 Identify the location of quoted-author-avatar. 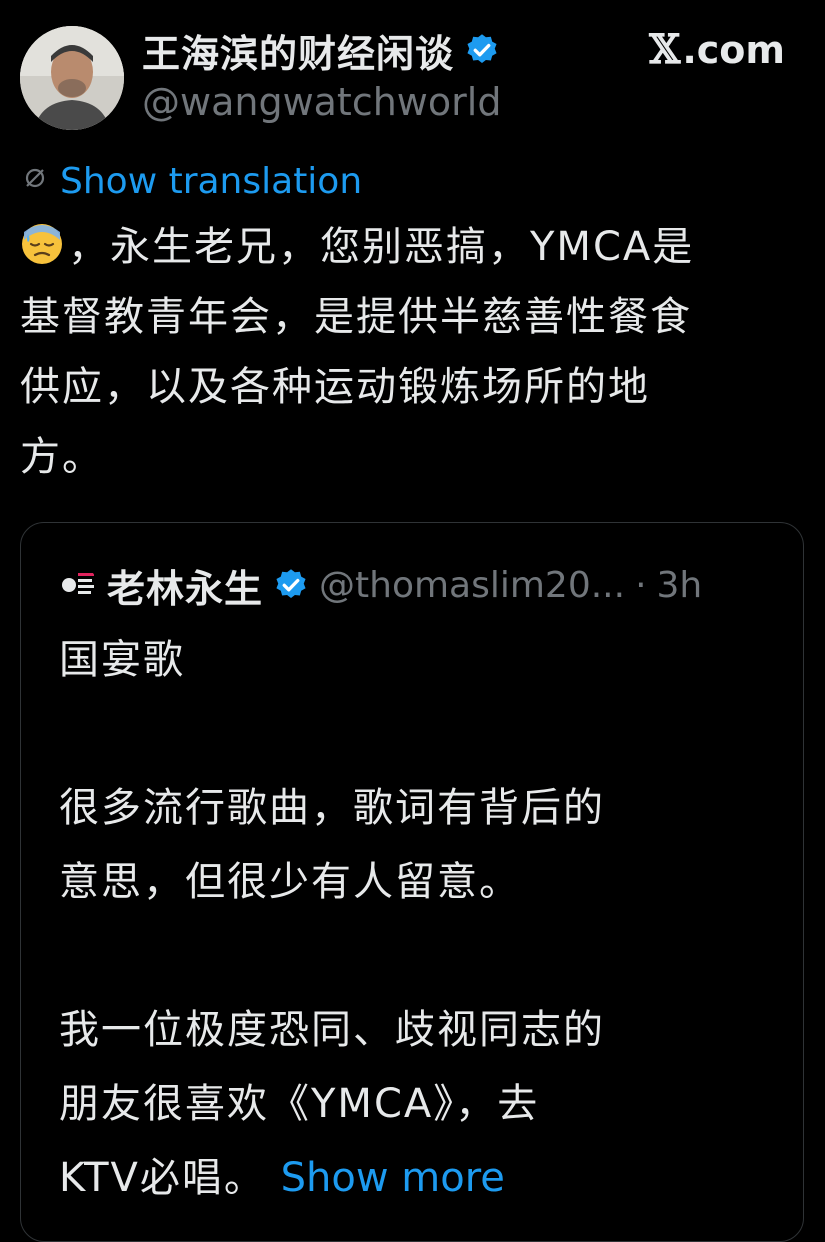
(77, 585).